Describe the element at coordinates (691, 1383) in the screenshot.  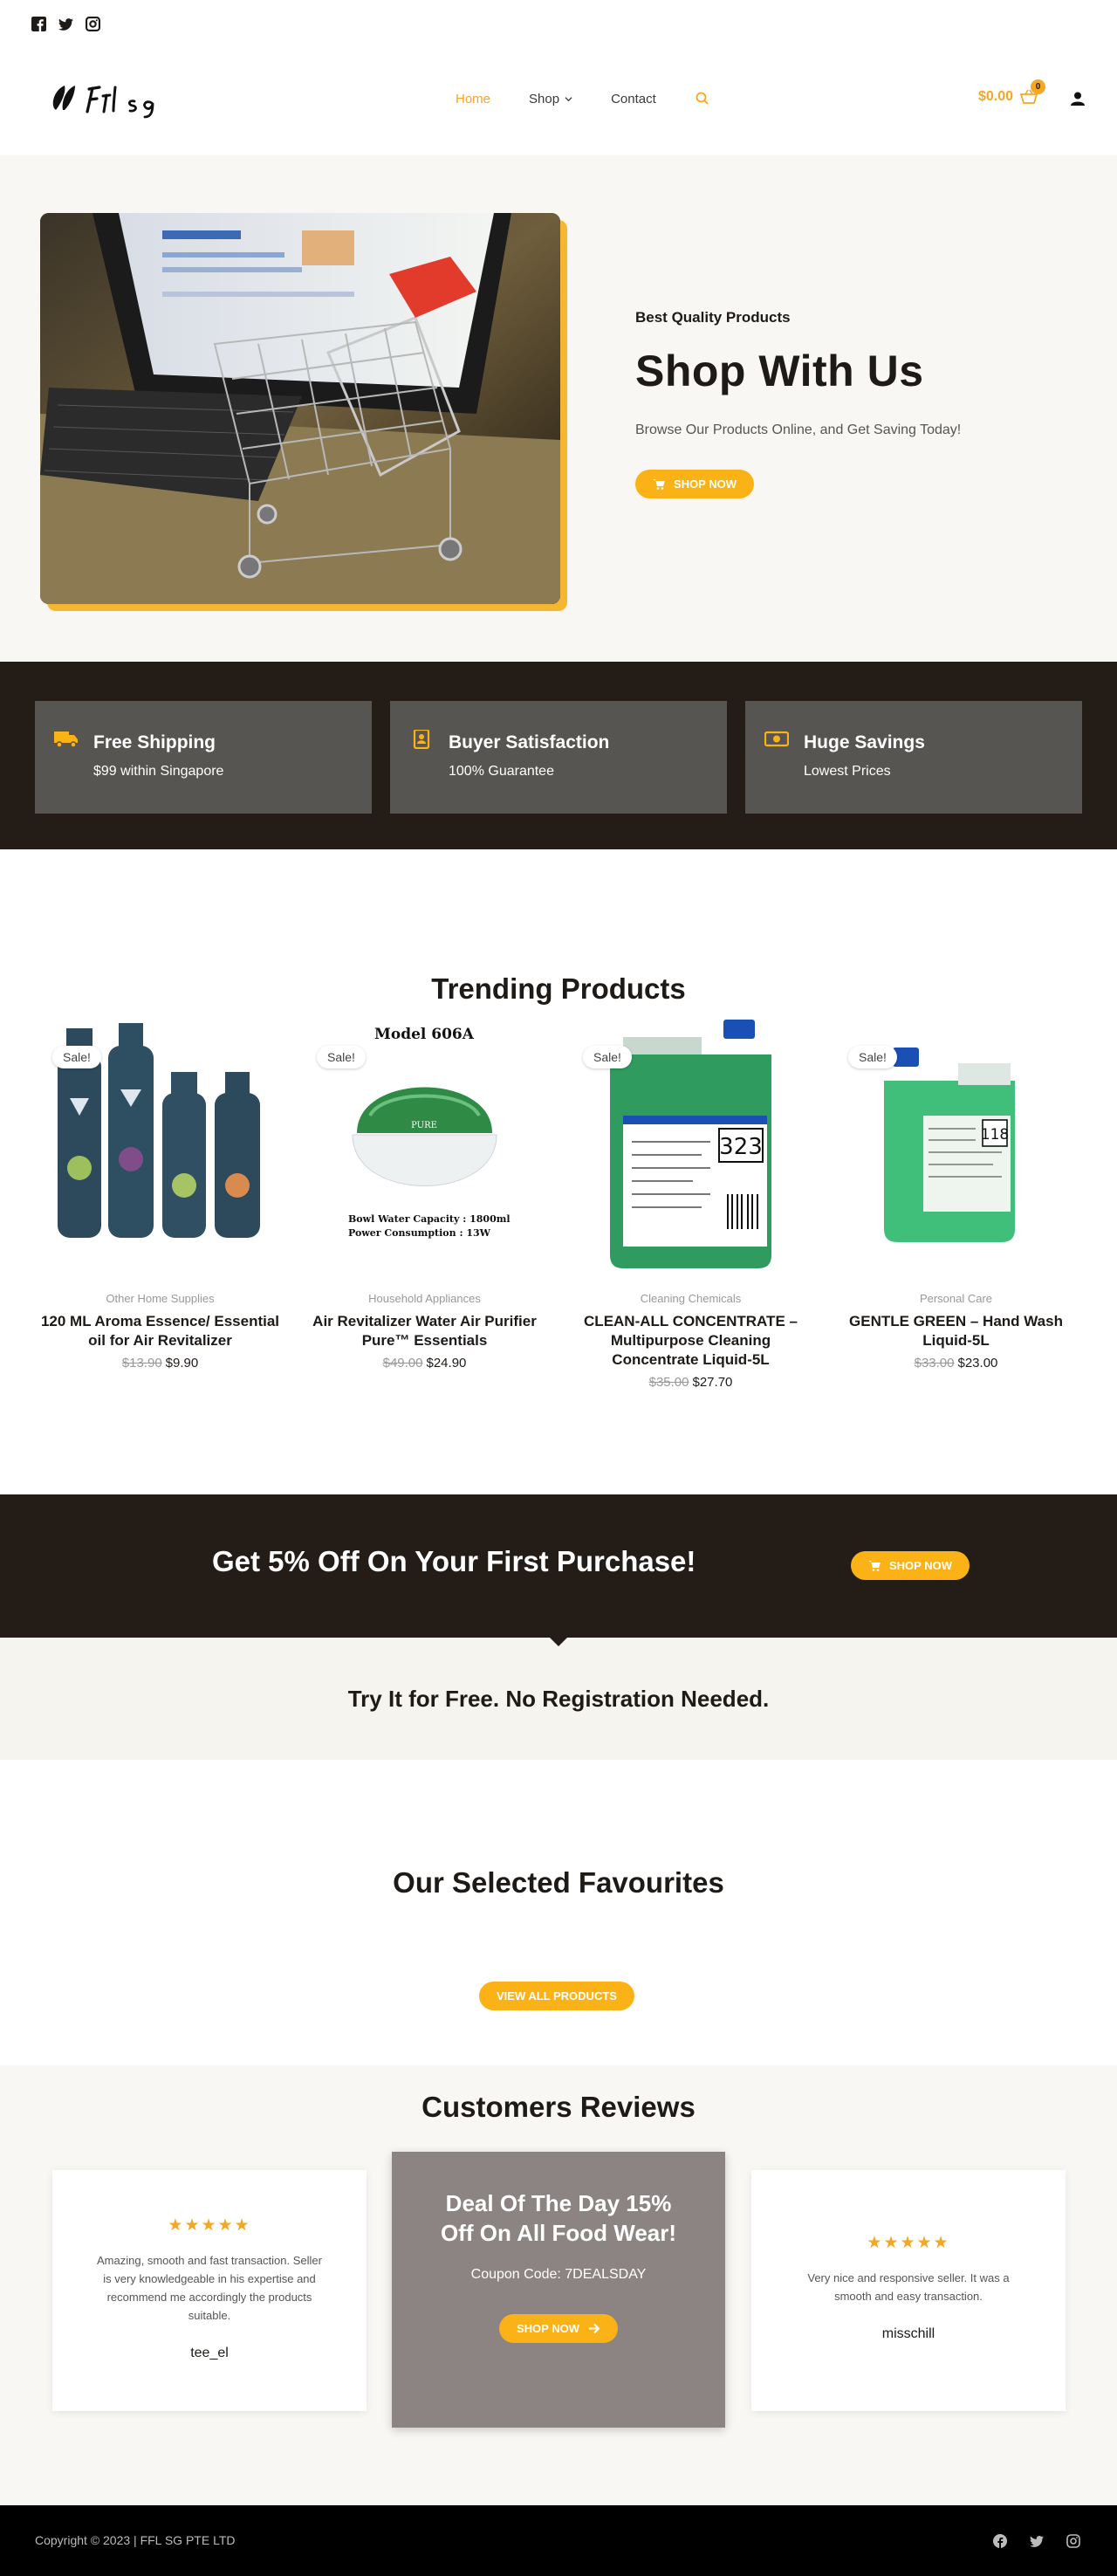
I see `product-price: $35.00 $27.70` at that location.